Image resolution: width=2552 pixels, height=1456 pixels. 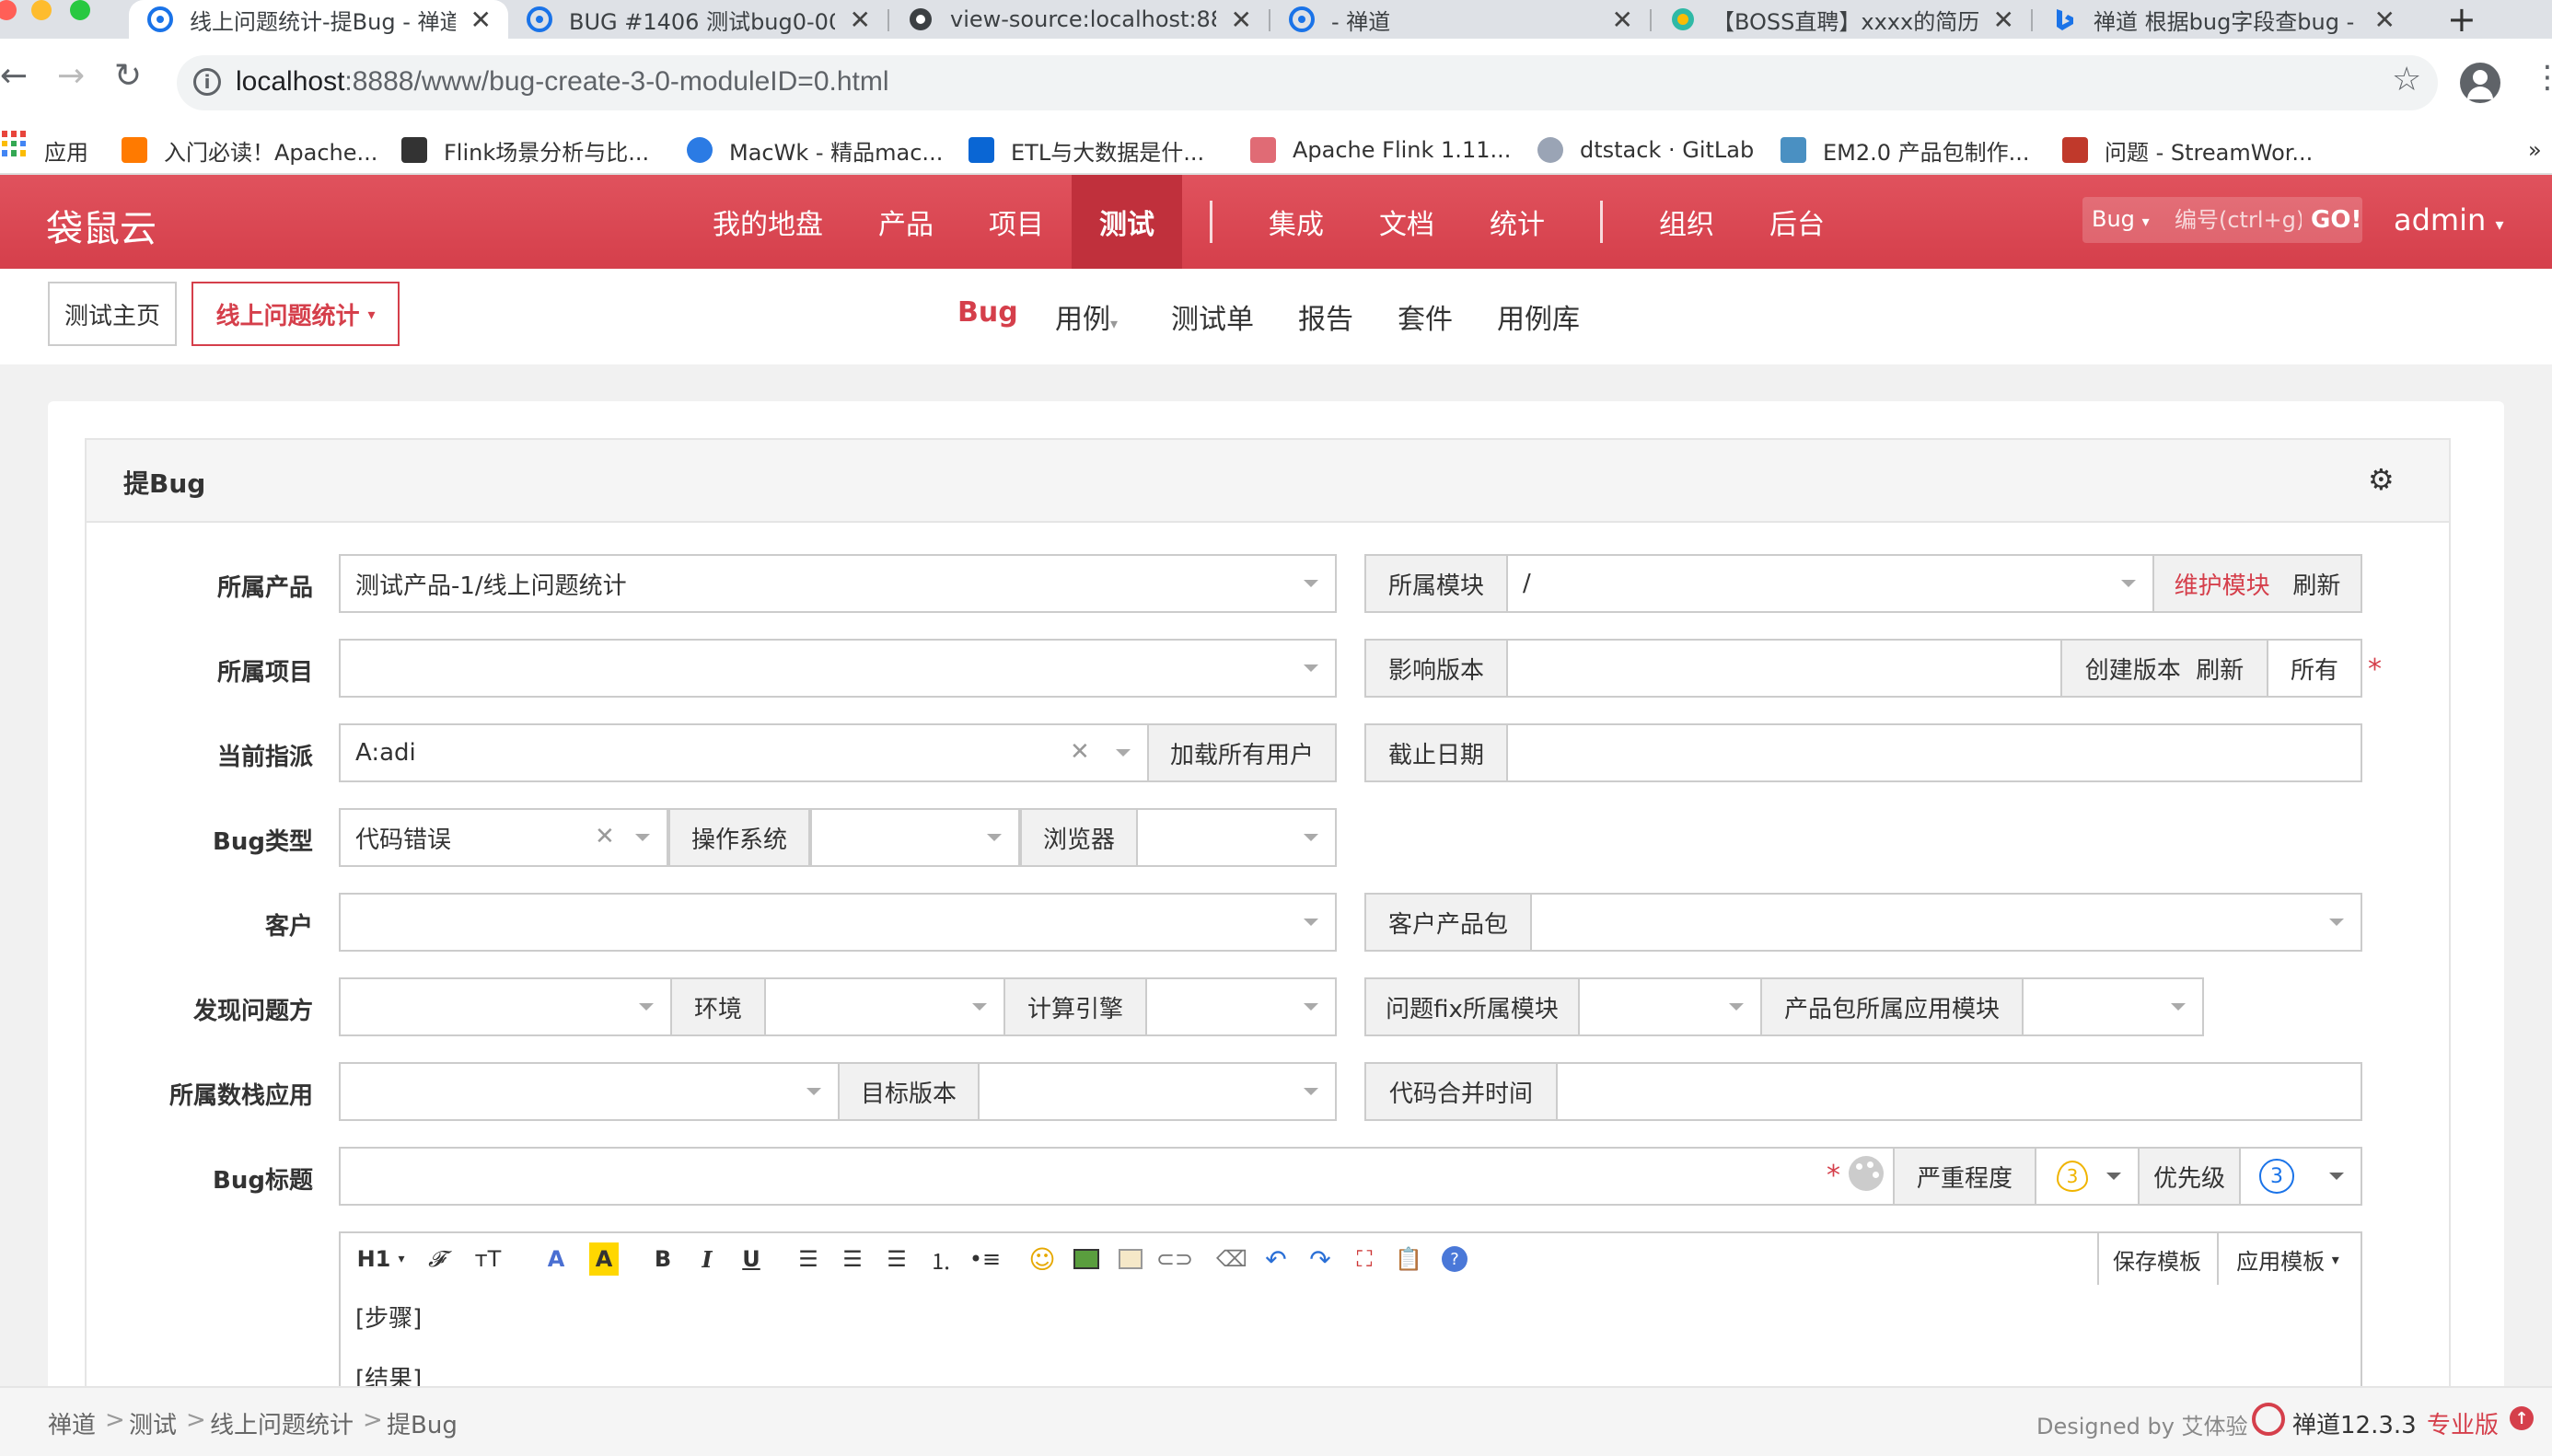 What do you see at coordinates (436, 1259) in the screenshot?
I see `font-family-button: 𝓕` at bounding box center [436, 1259].